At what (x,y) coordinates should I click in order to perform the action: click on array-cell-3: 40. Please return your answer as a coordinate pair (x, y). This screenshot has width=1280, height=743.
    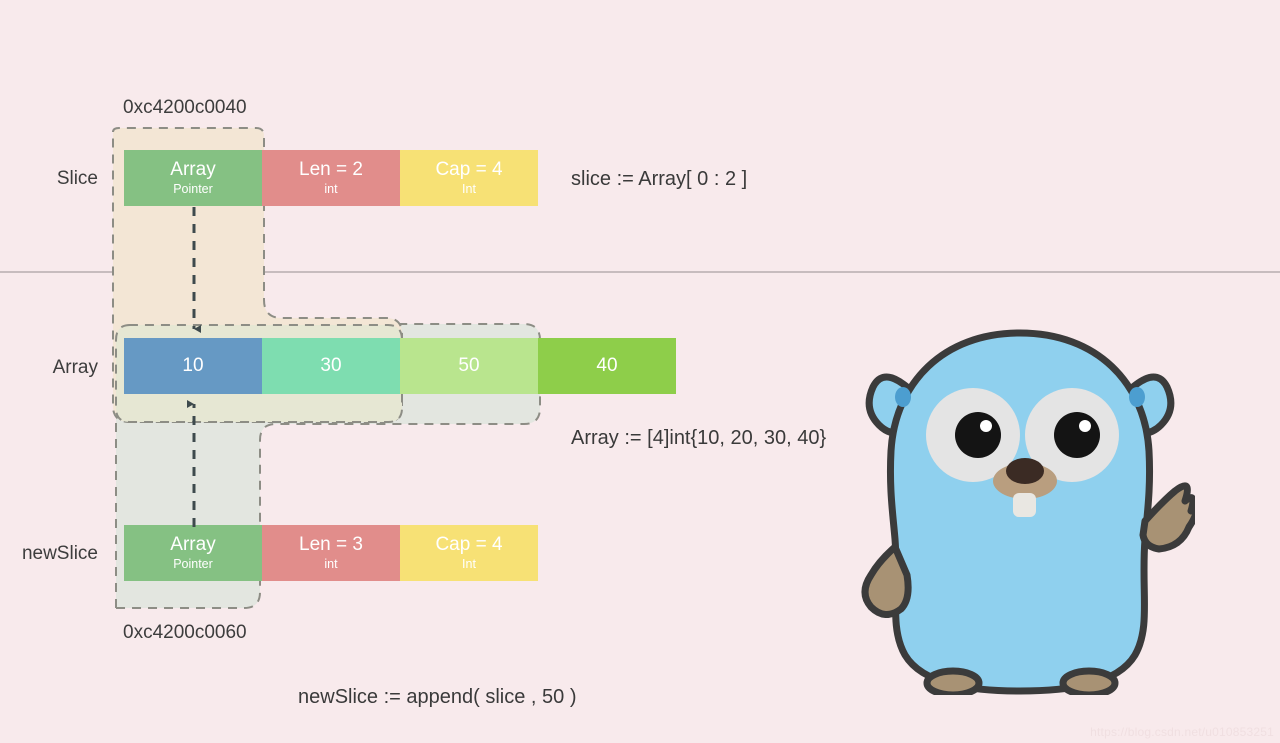
    Looking at the image, I should click on (607, 366).